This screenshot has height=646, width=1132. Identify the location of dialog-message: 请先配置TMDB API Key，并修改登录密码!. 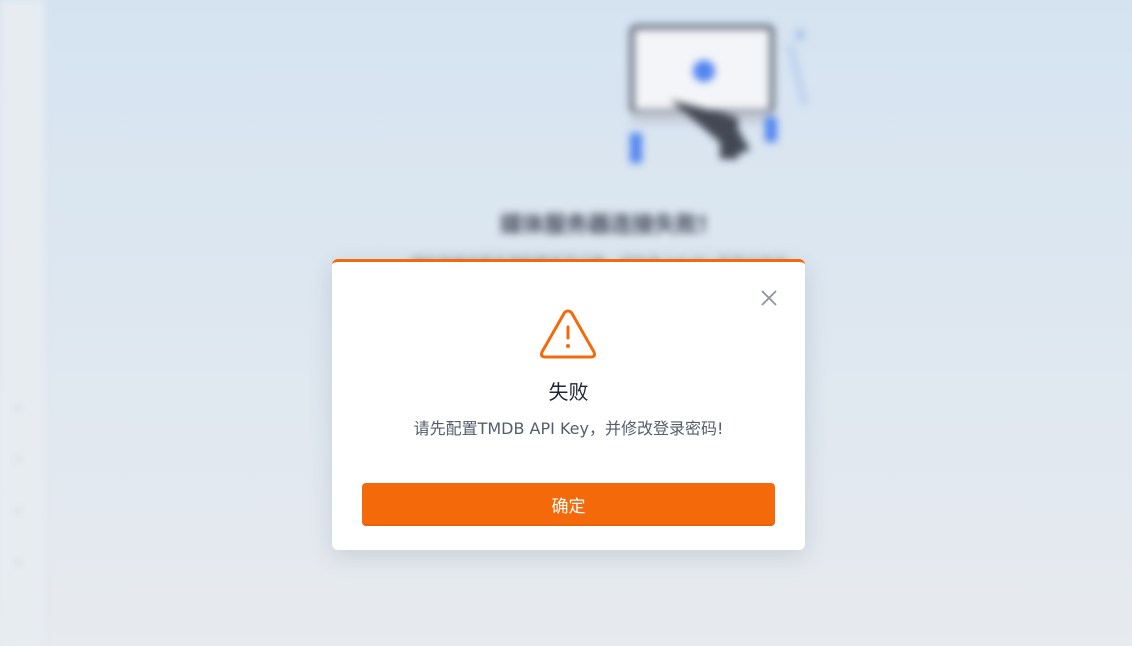
(568, 428).